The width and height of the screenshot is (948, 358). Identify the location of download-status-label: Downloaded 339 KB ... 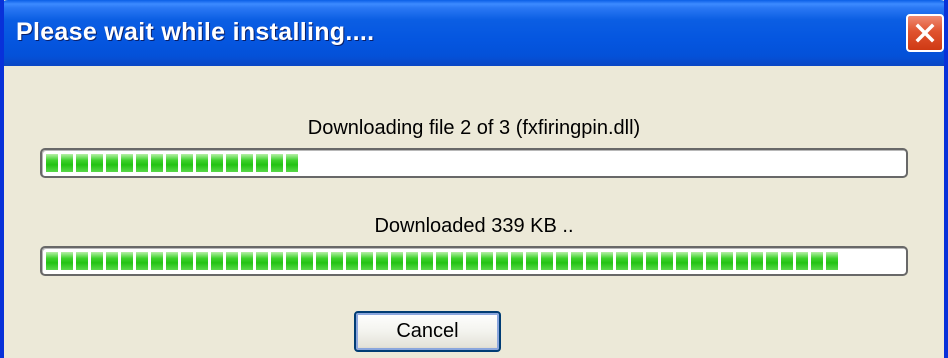
(474, 226).